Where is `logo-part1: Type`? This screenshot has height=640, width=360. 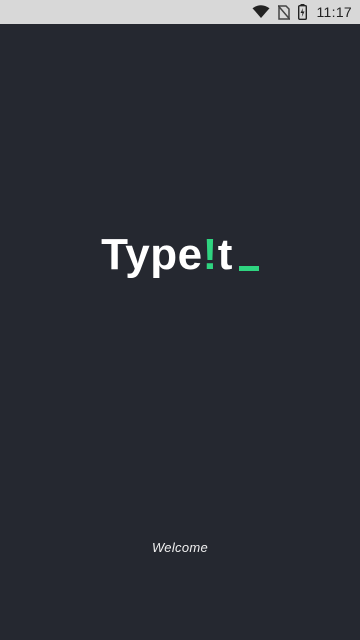
logo-part1: Type is located at coordinates (152, 254).